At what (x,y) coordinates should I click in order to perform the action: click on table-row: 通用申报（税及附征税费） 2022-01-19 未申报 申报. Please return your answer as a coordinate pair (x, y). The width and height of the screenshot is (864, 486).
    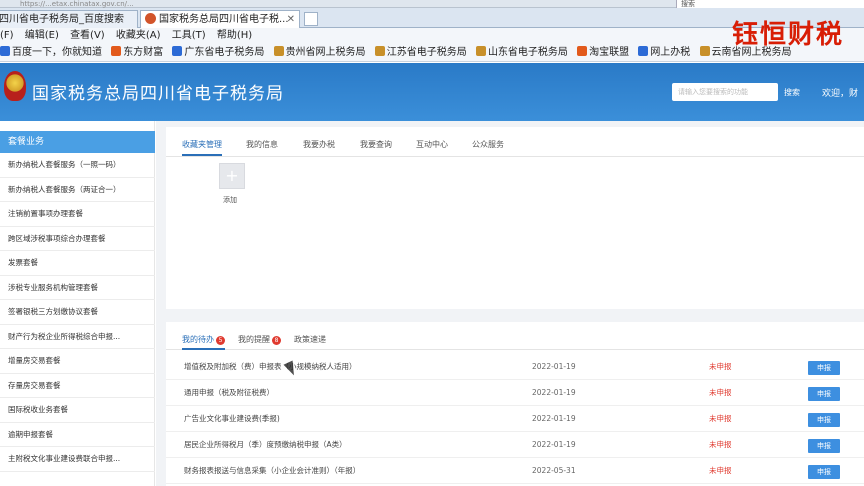
    Looking at the image, I should click on (515, 393).